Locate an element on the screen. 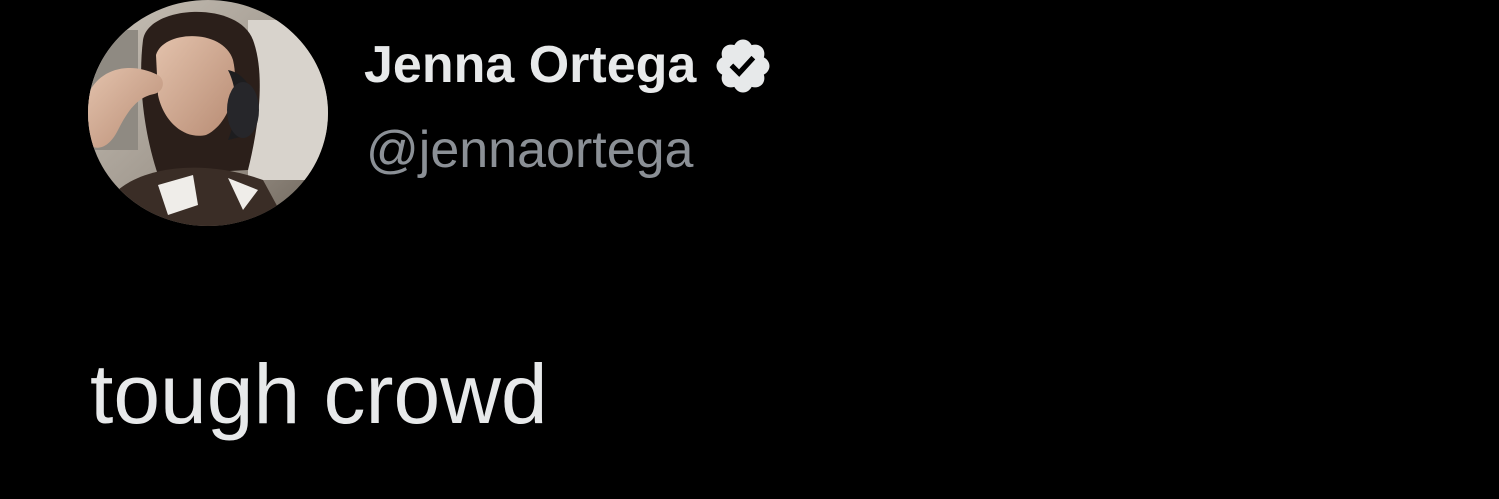 This screenshot has height=499, width=1499. author-handle: @jennaortega is located at coordinates (529, 150).